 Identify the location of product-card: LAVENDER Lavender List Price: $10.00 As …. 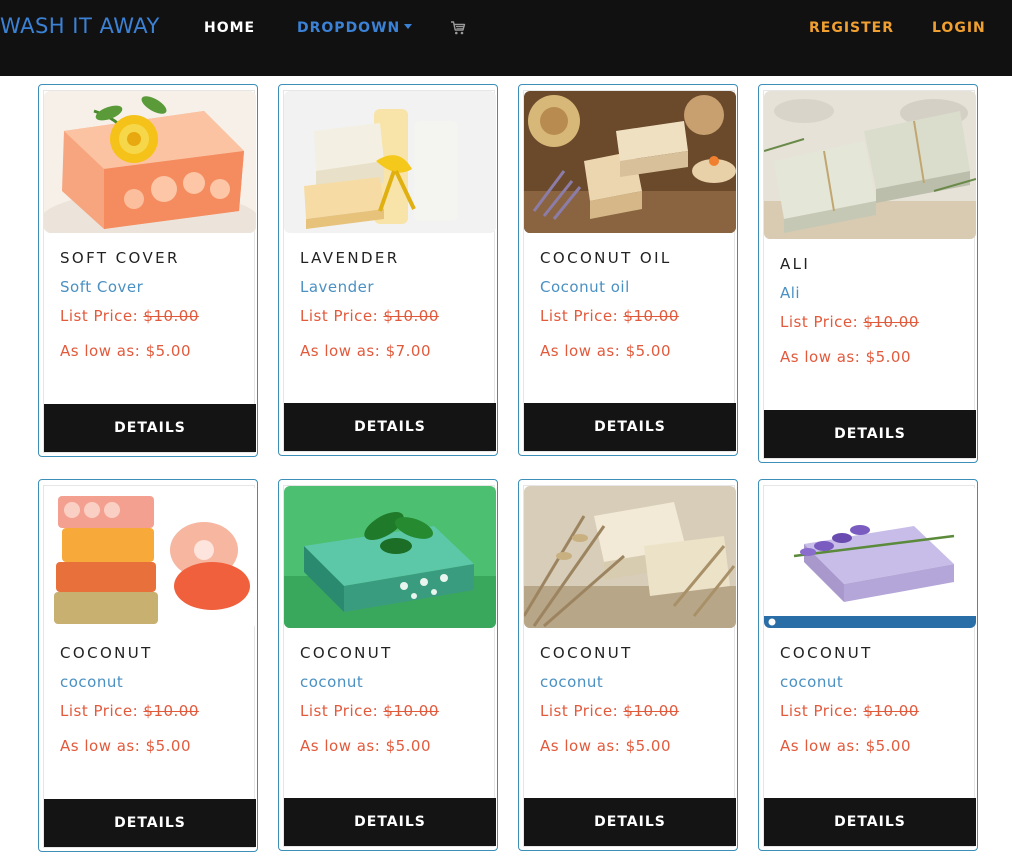
(388, 270).